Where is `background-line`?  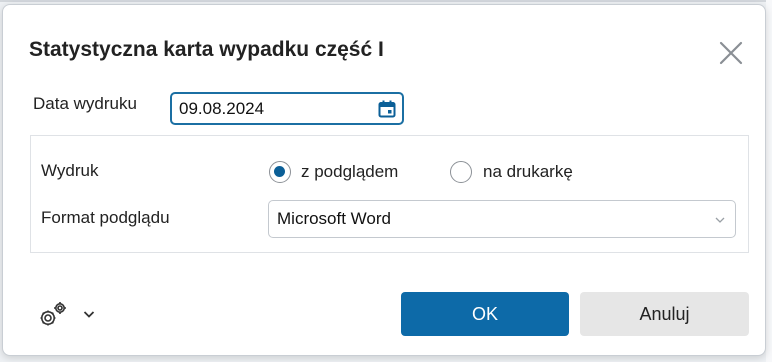 background-line is located at coordinates (386, 1).